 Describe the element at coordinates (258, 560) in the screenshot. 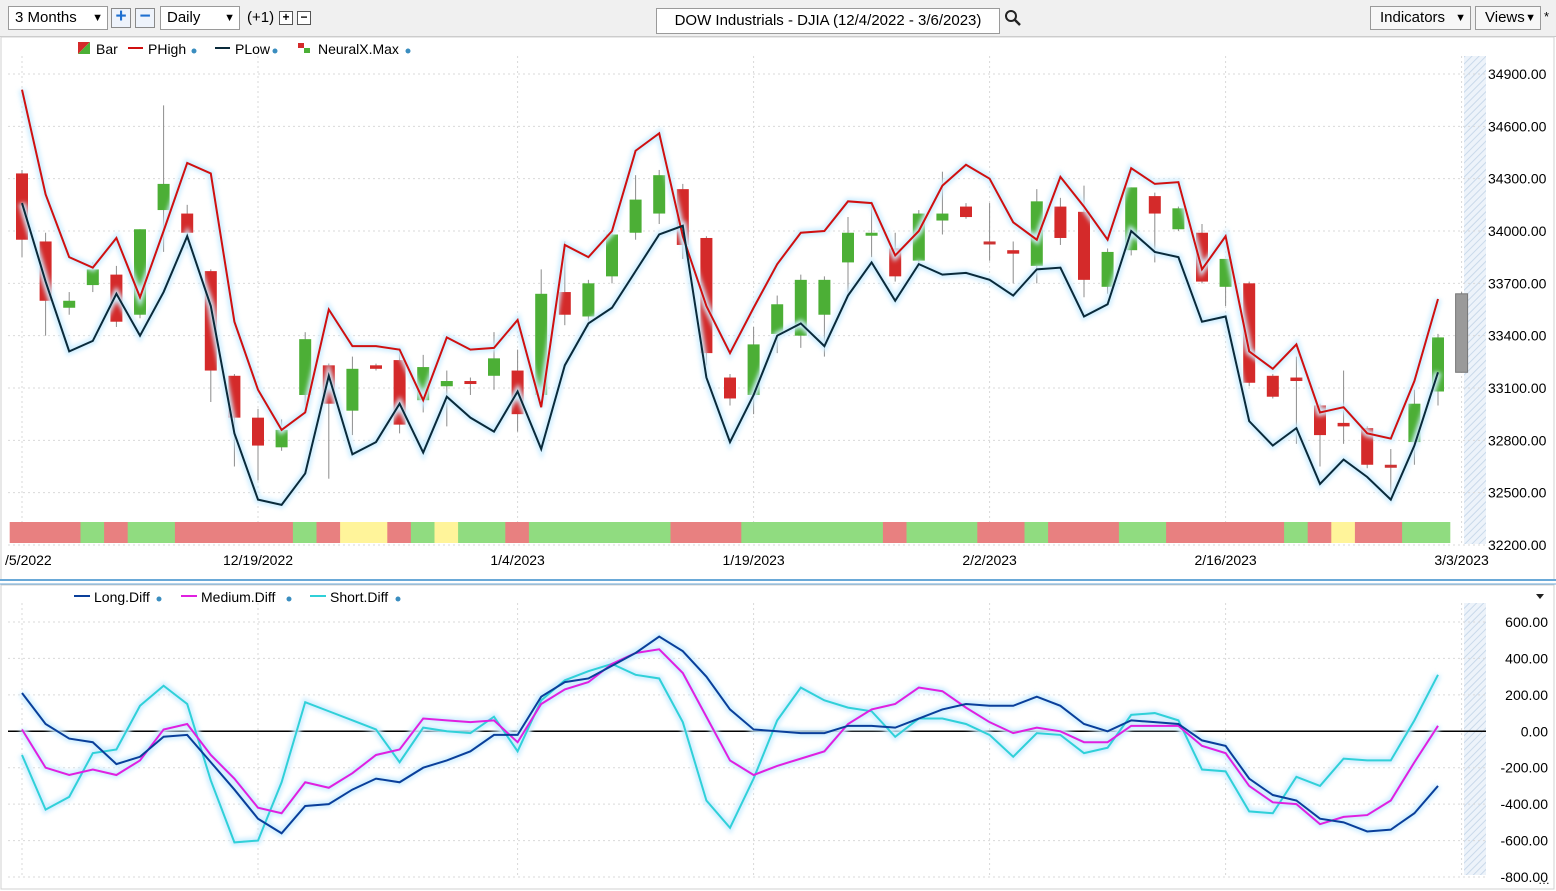

I see `date-tick-label: 12/19/2022` at that location.